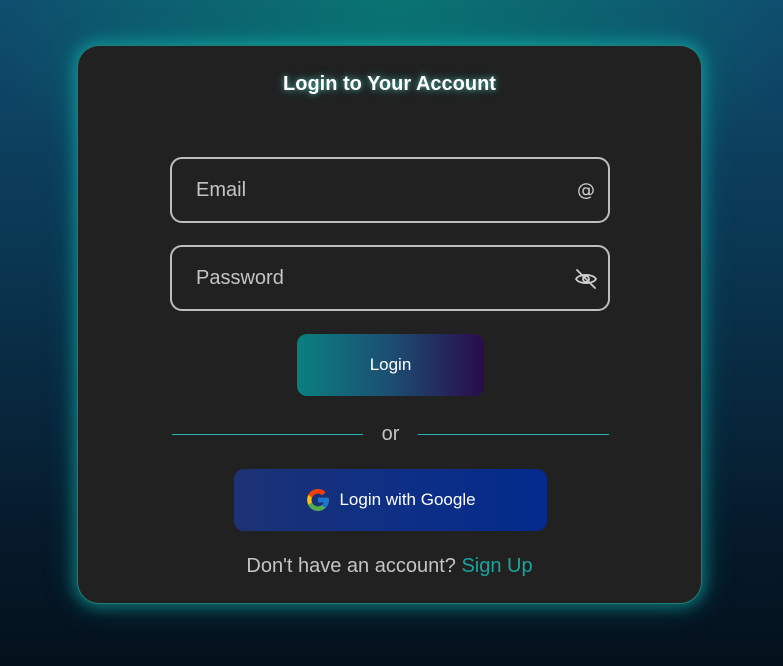 This screenshot has height=666, width=783. What do you see at coordinates (381, 190) in the screenshot?
I see `email-field` at bounding box center [381, 190].